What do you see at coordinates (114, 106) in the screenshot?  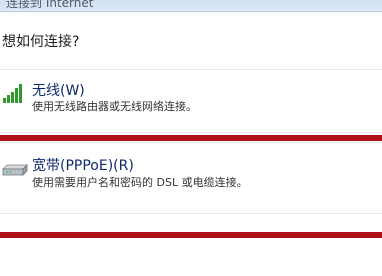 I see `option-wireless-description: 使用无线路由器或无线网络连接。` at bounding box center [114, 106].